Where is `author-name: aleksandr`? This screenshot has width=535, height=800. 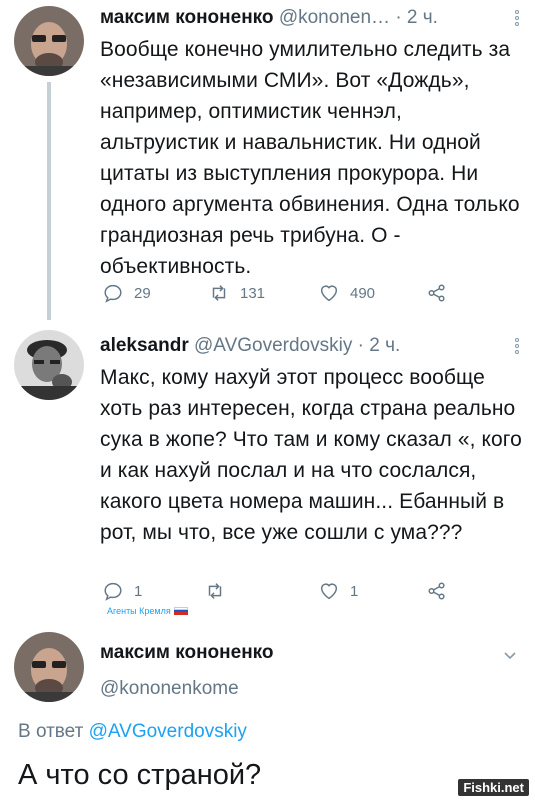
author-name: aleksandr is located at coordinates (144, 345).